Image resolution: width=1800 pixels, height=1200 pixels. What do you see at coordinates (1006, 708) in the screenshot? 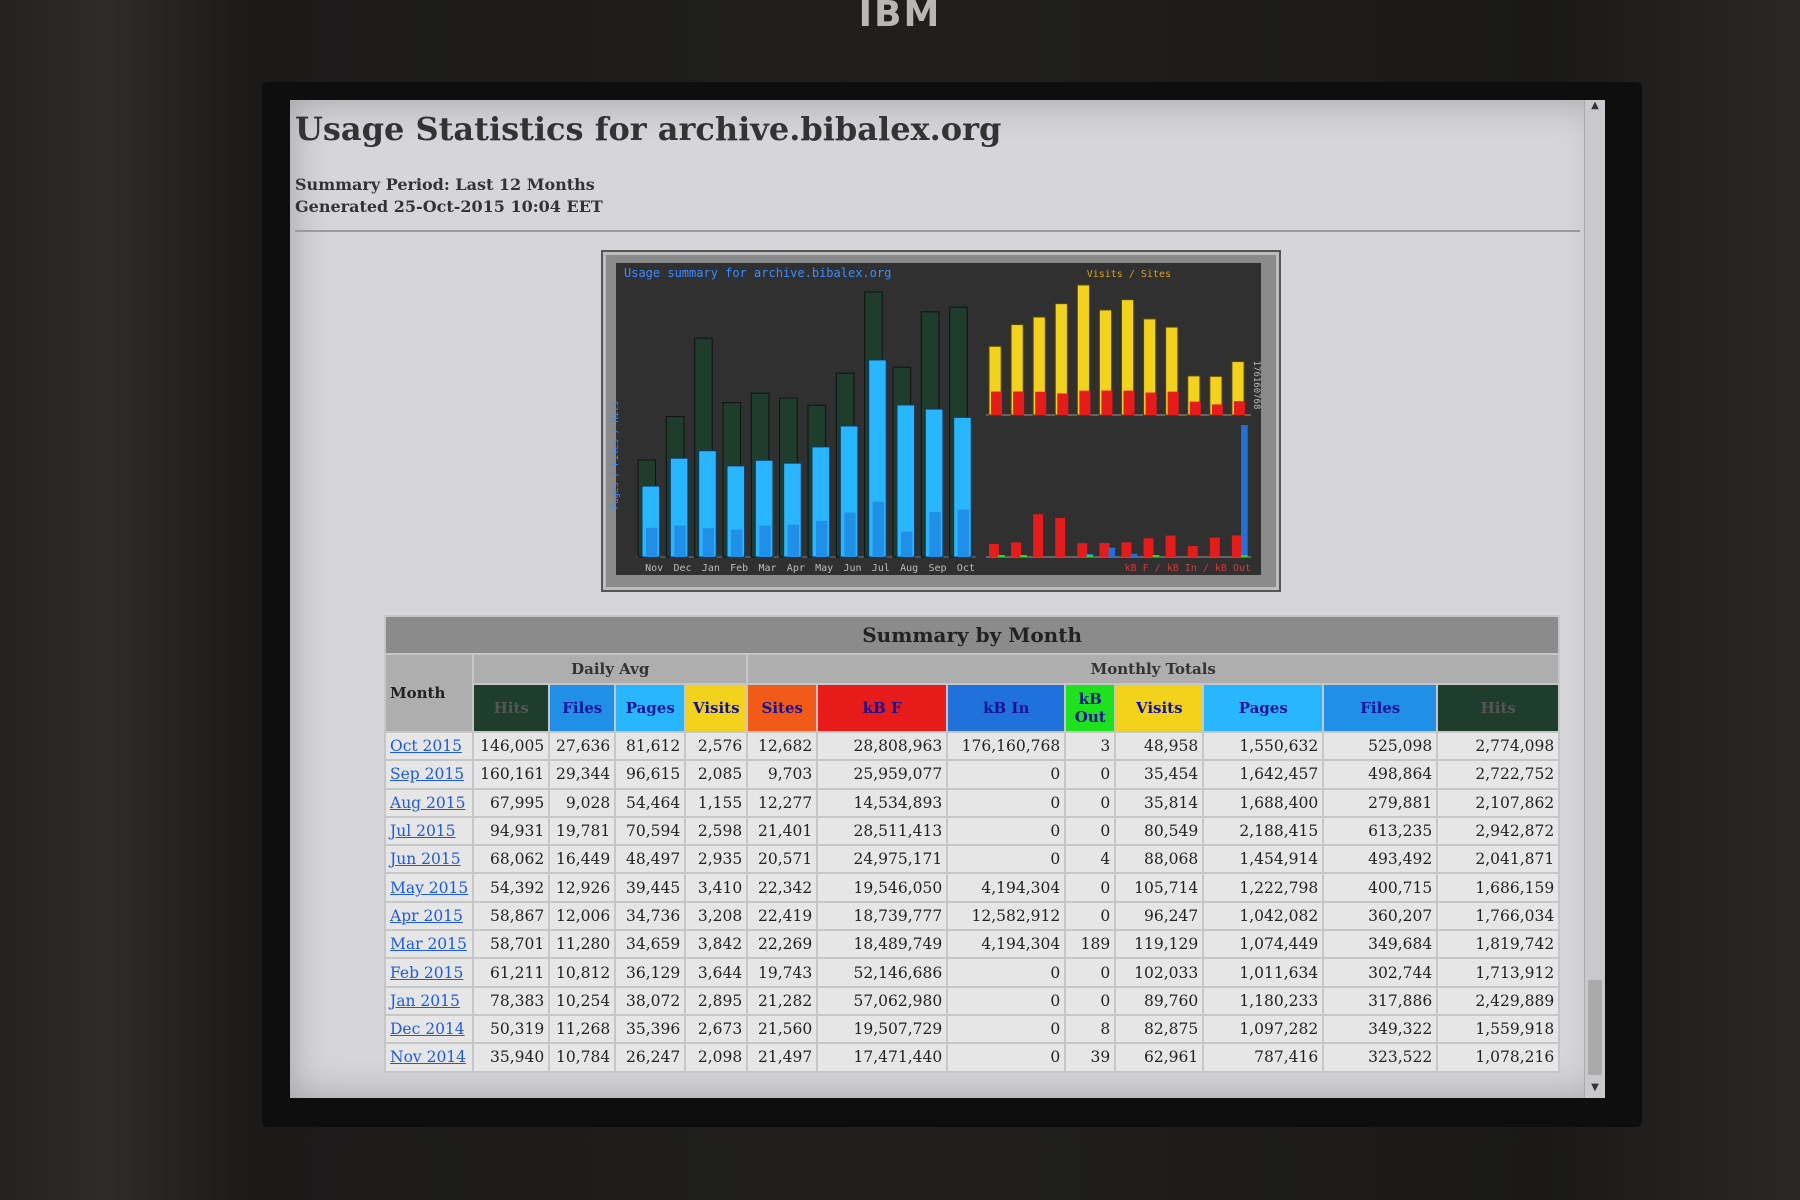
I see `kb-in-header: kB In` at bounding box center [1006, 708].